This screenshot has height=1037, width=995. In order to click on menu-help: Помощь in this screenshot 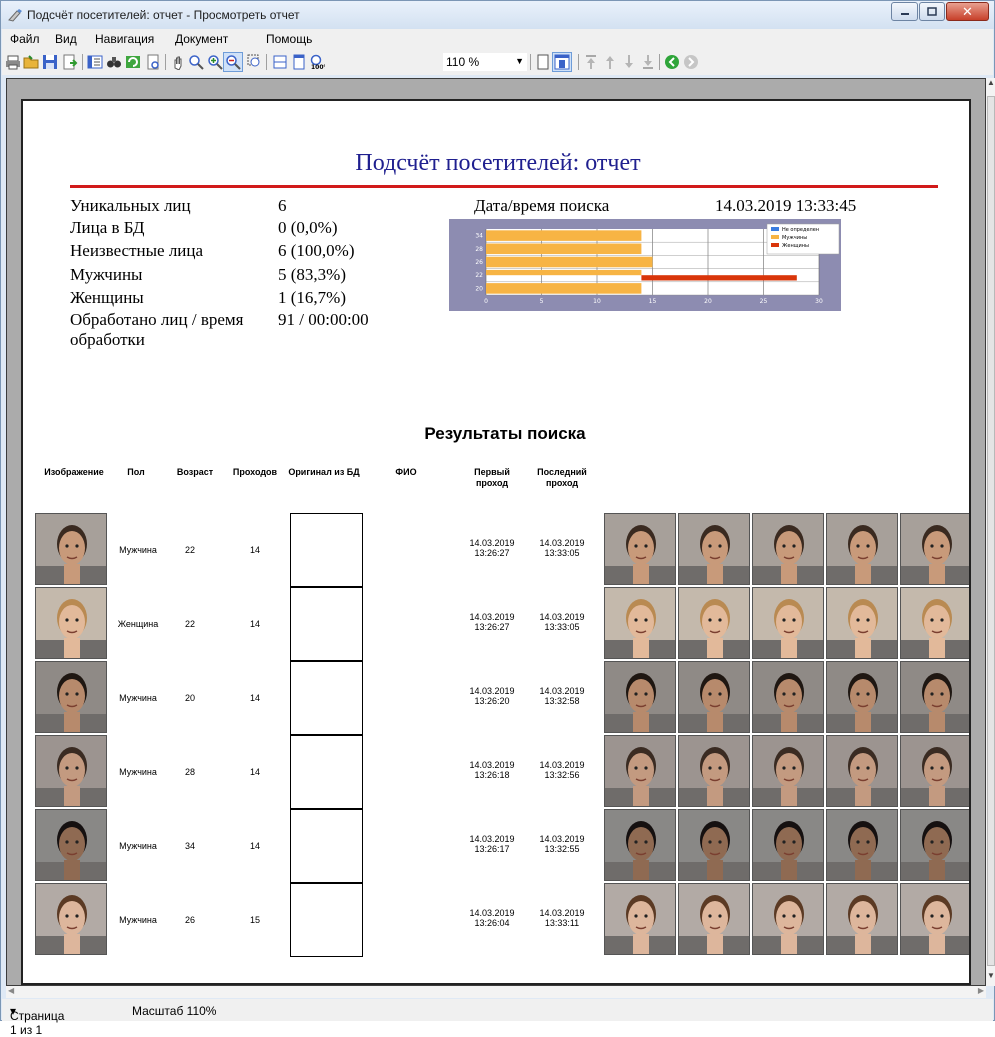, I will do `click(289, 39)`.